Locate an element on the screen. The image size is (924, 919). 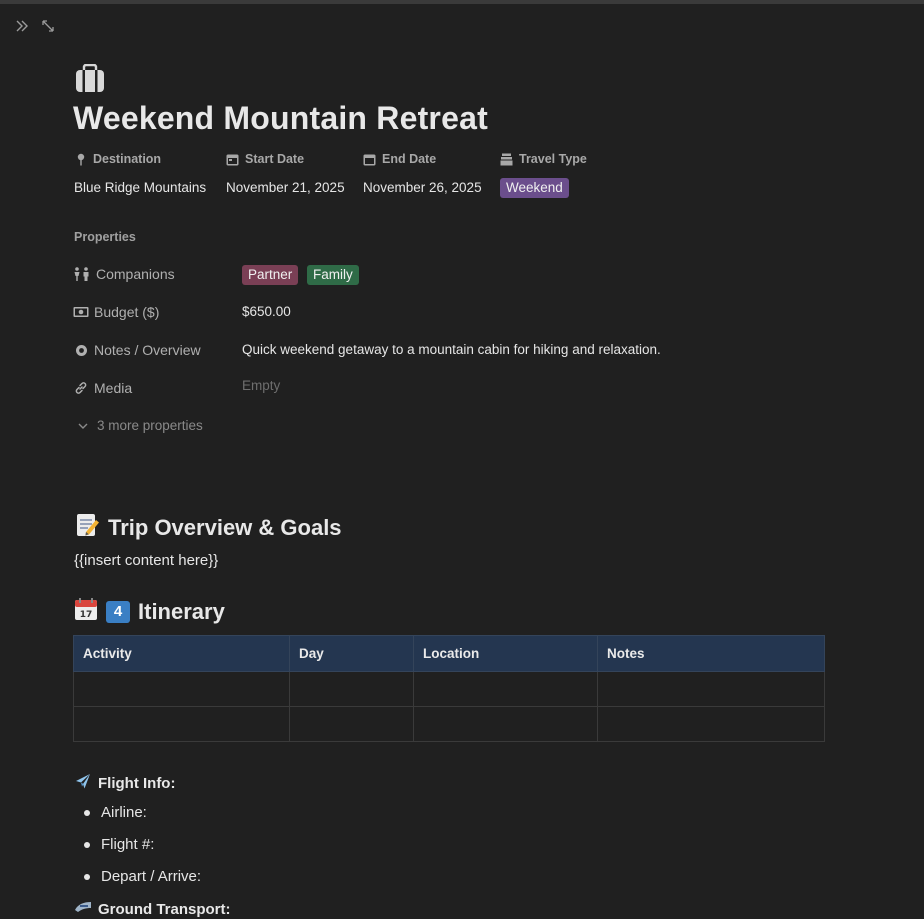
destination-label: Destination is located at coordinates (127, 159).